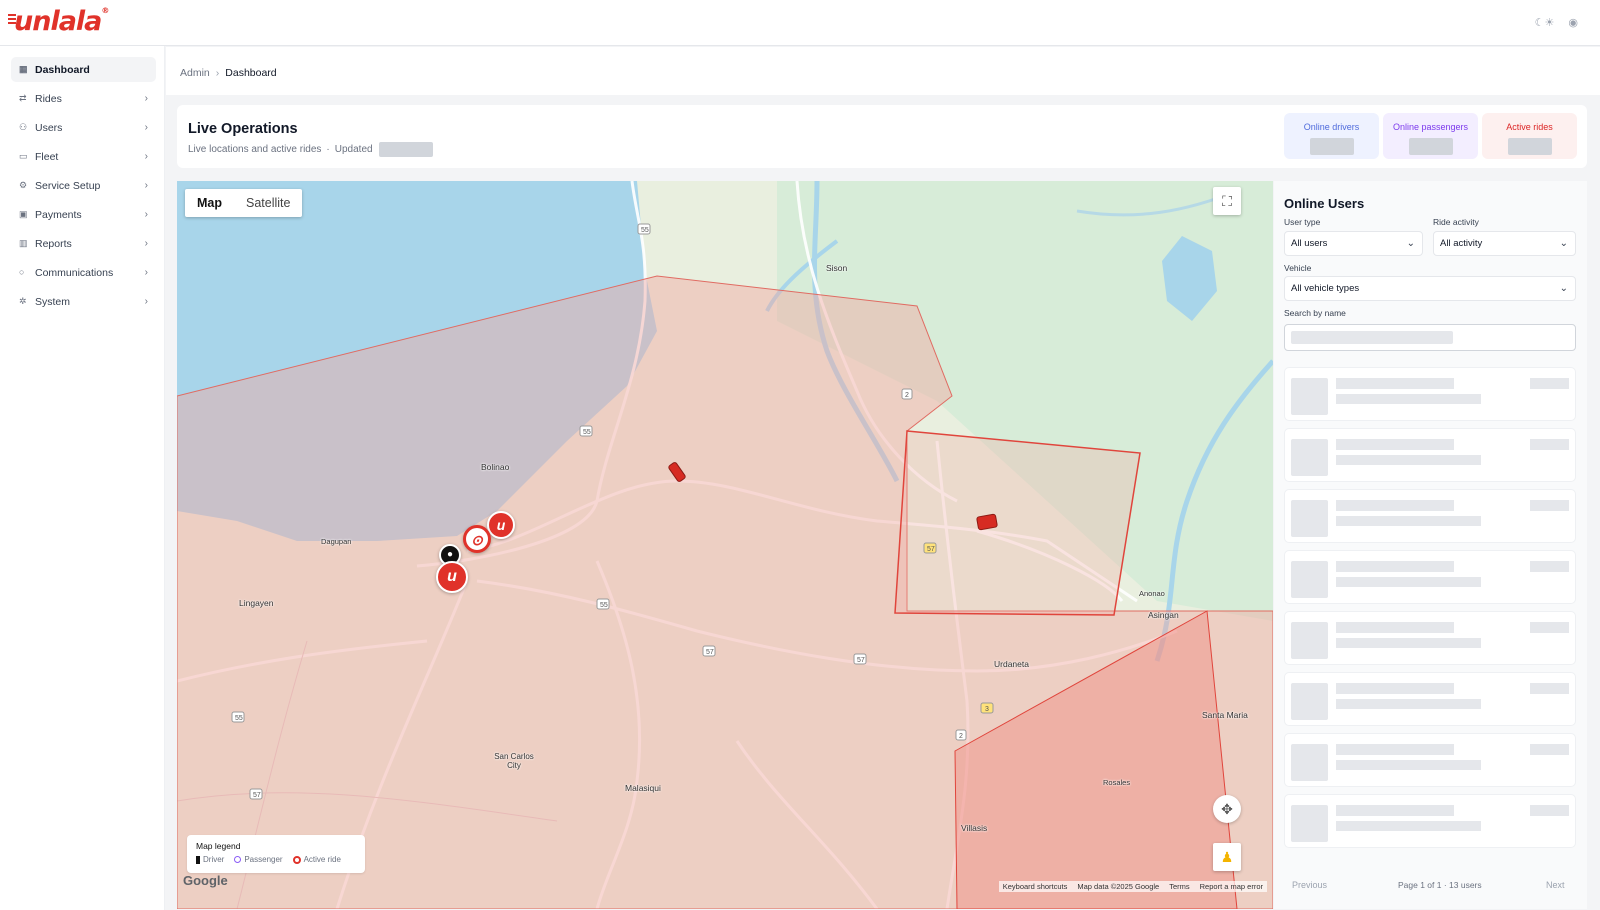 Image resolution: width=1600 pixels, height=910 pixels. I want to click on sidebar-item-dashboard: ▦ Dashboard, so click(83, 69).